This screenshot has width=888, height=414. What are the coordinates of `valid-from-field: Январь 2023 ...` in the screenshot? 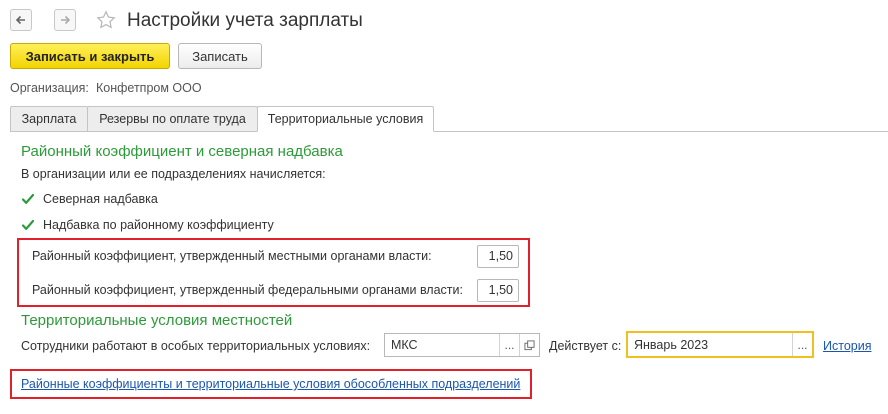 It's located at (720, 344).